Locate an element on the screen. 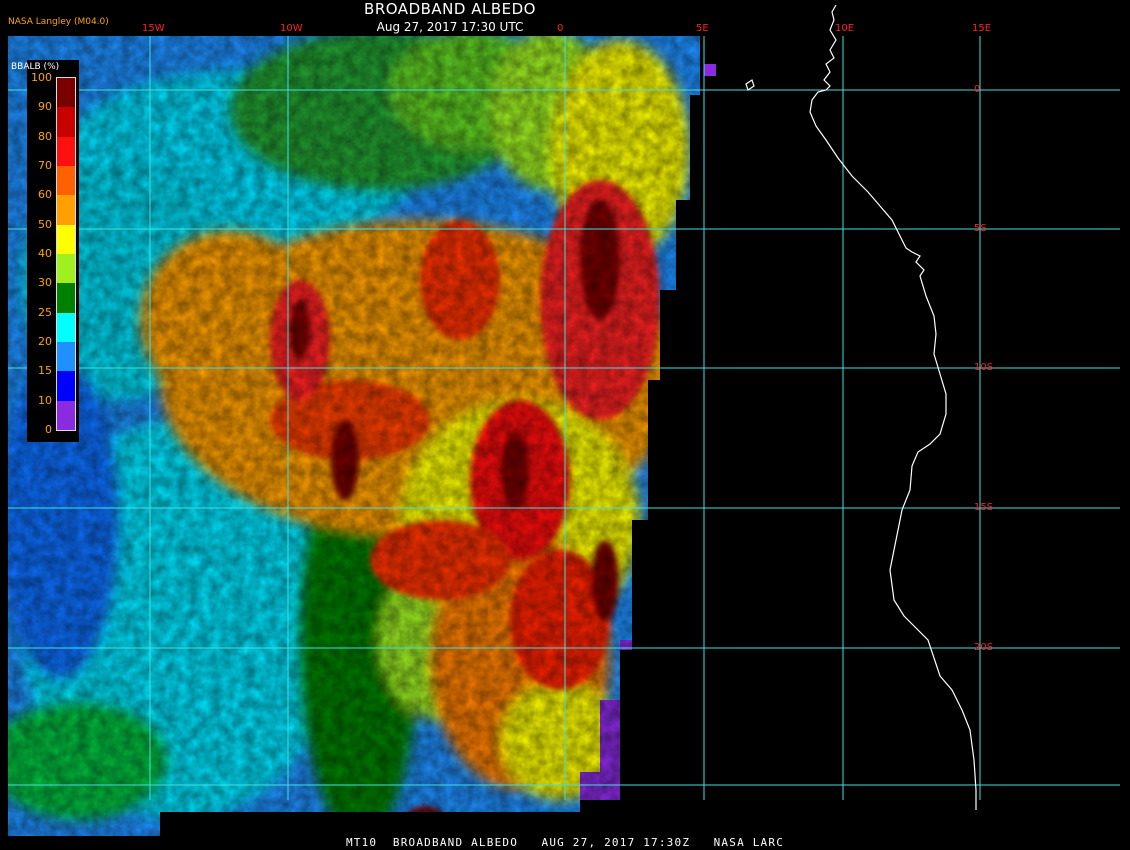  latitude-label: 15S is located at coordinates (984, 507).